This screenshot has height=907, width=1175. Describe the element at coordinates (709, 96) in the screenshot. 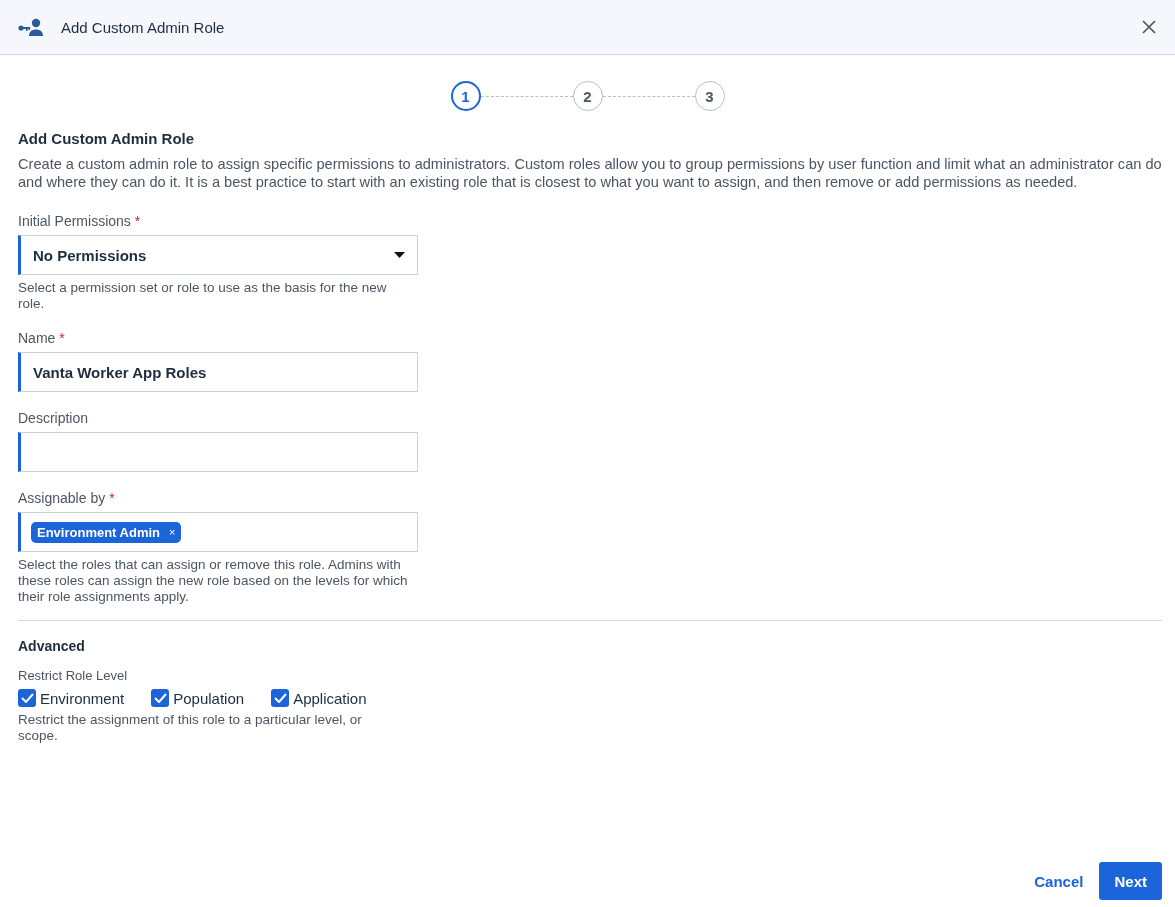

I see `step-indicator: 3` at that location.